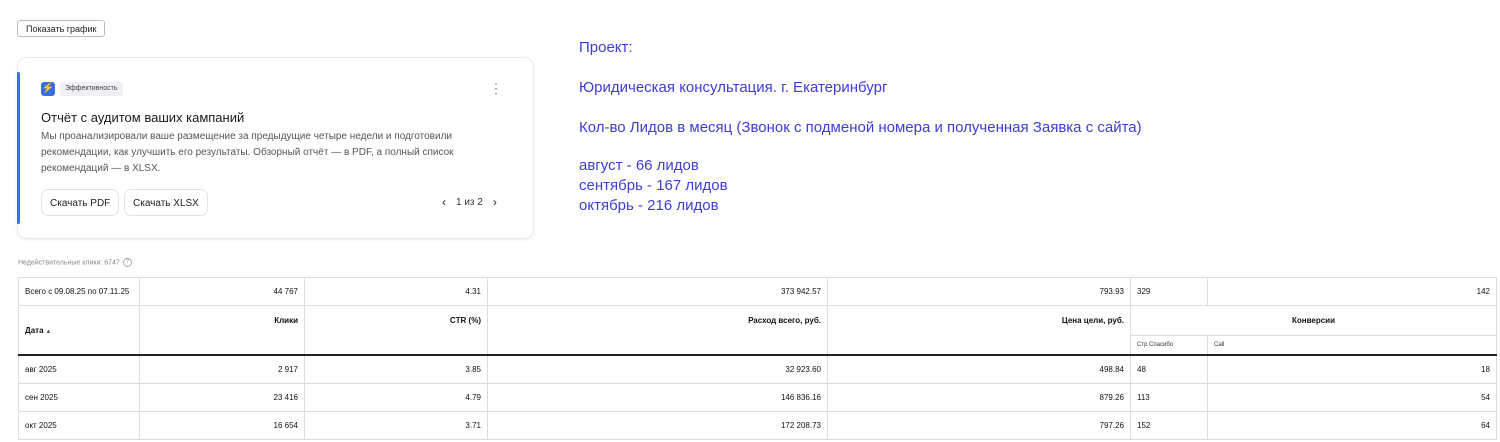  Describe the element at coordinates (396, 330) in the screenshot. I see `column-header-ctr: CTR (%)` at that location.